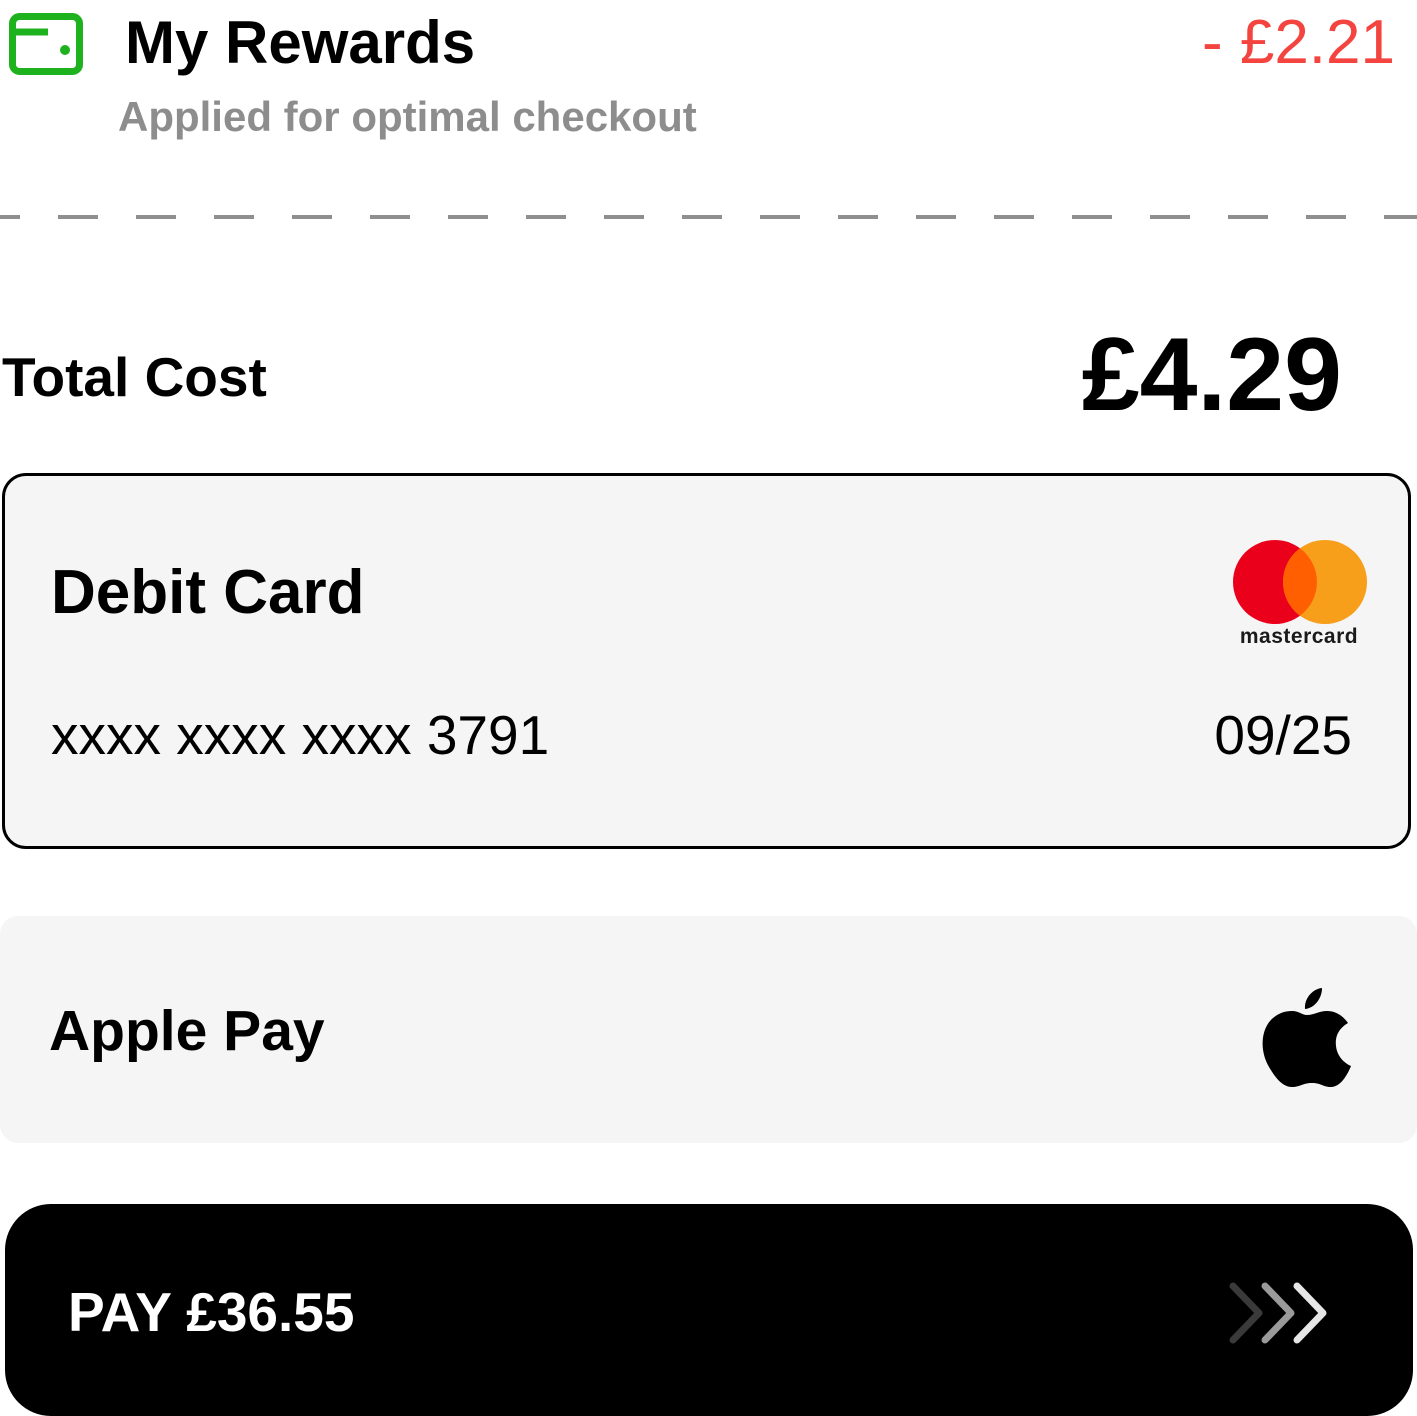 This screenshot has width=1417, height=1416. I want to click on card-expiry: 09/25, so click(1283, 735).